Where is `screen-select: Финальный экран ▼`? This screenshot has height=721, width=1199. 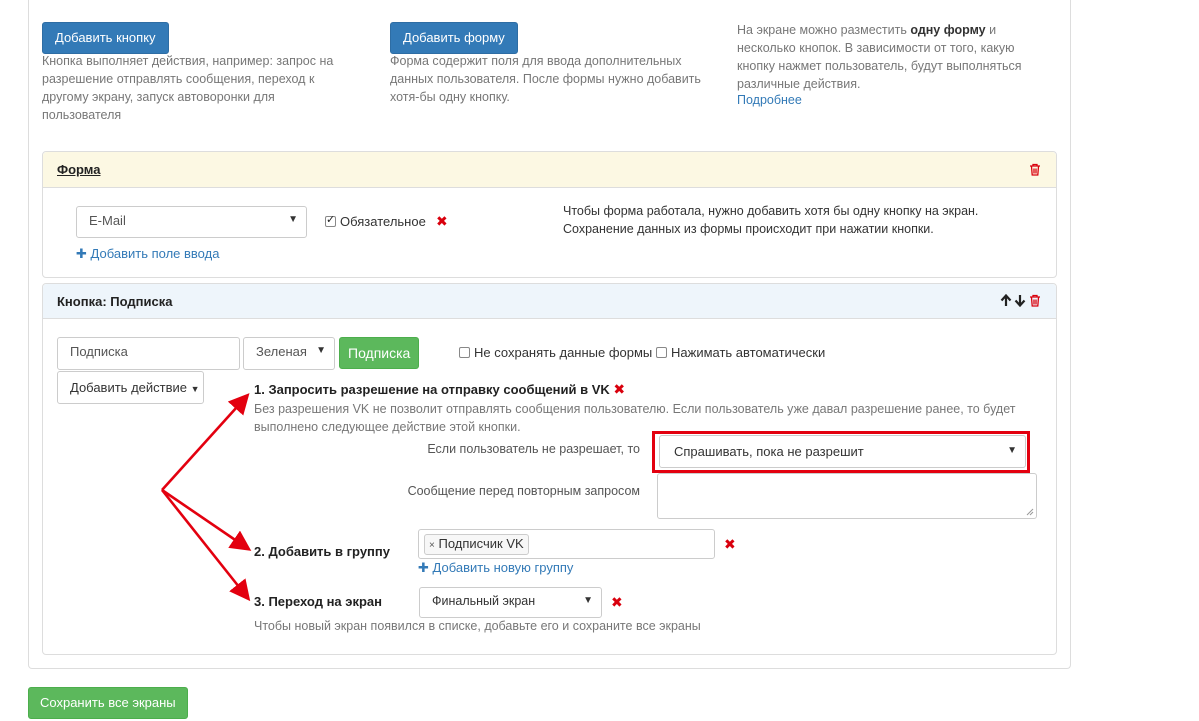 screen-select: Финальный экран ▼ is located at coordinates (510, 602).